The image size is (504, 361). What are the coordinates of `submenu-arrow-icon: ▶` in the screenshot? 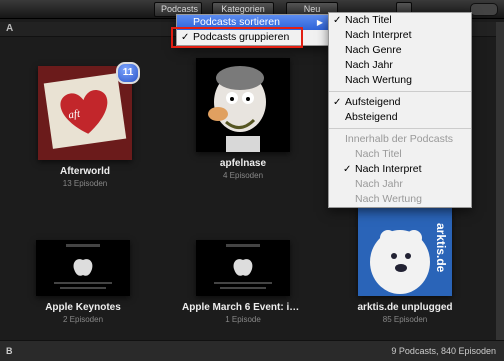 It's located at (319, 22).